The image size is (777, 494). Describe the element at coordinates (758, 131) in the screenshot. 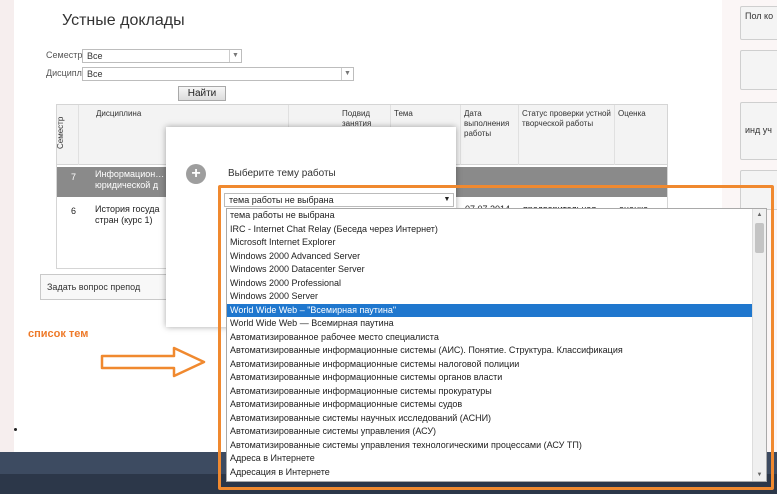

I see `side-button-3: инд уч` at that location.